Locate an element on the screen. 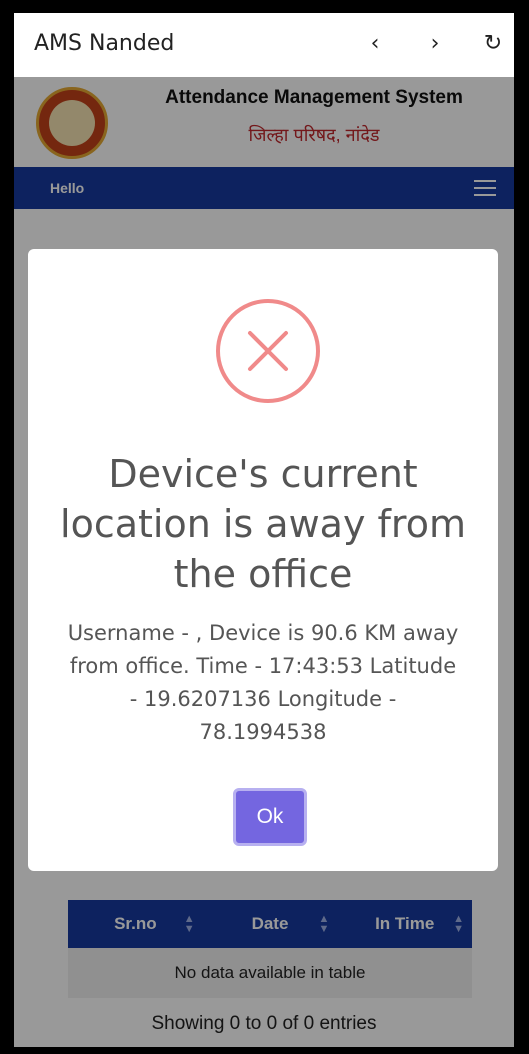  reload-icon: ↻ is located at coordinates (493, 44).